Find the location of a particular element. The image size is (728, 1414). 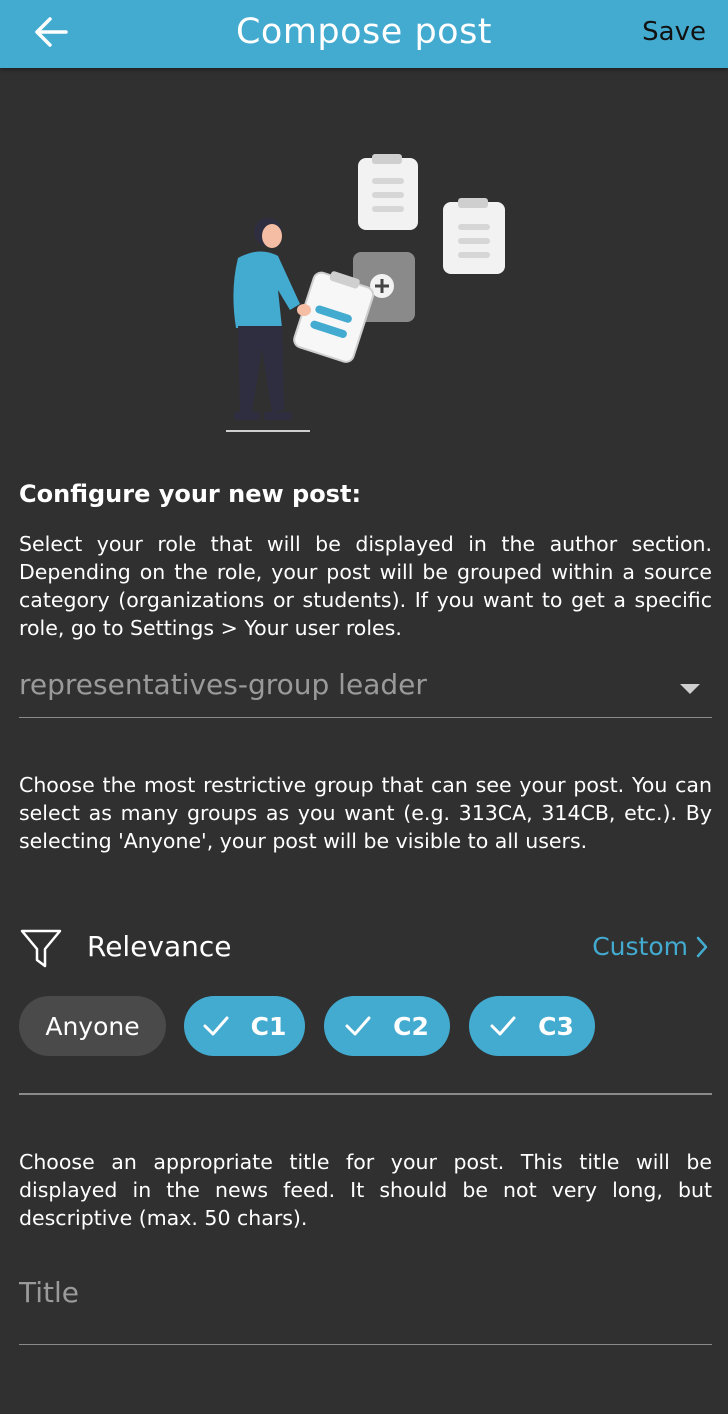

title-field is located at coordinates (365, 1303).